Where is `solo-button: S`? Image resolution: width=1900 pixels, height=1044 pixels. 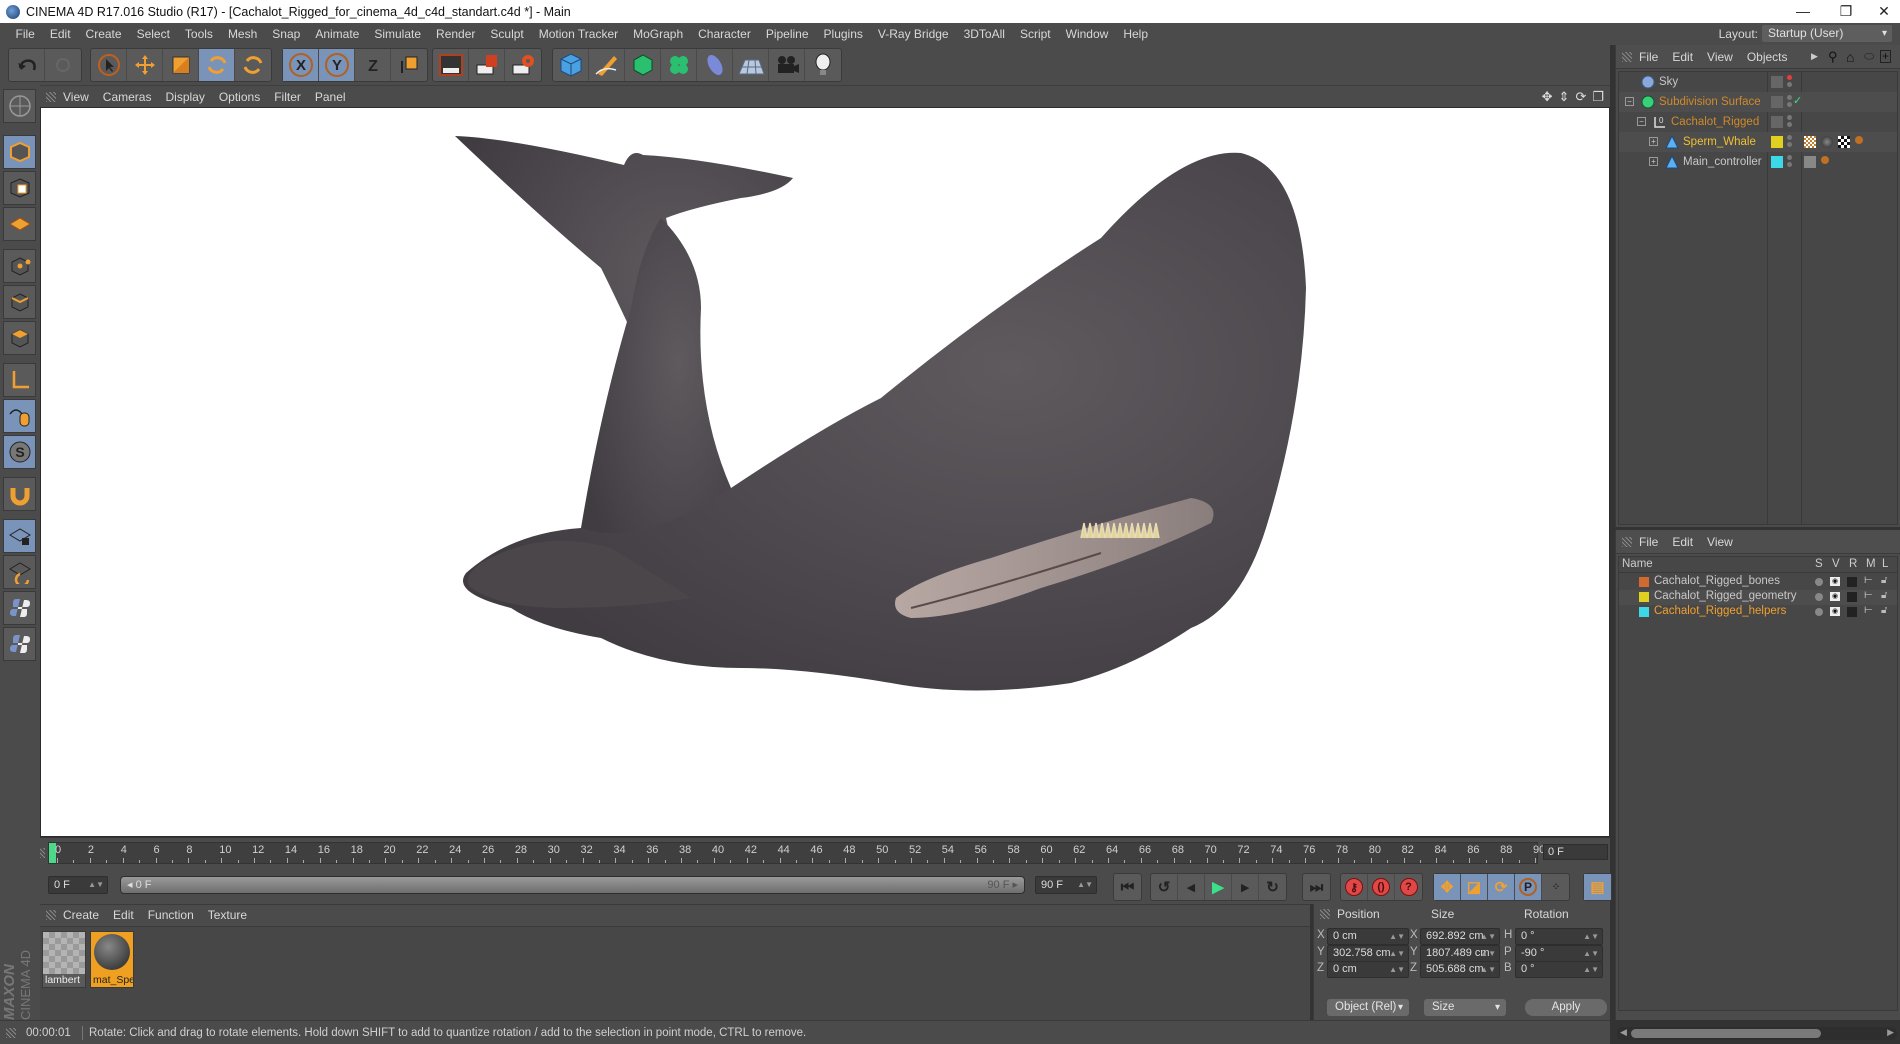
solo-button: S is located at coordinates (19, 452).